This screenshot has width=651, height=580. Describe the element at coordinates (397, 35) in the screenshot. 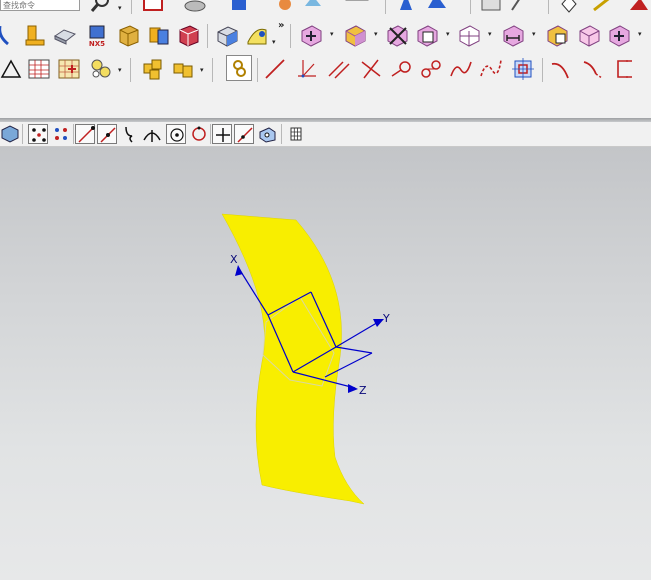

I see `split-body-icon` at that location.